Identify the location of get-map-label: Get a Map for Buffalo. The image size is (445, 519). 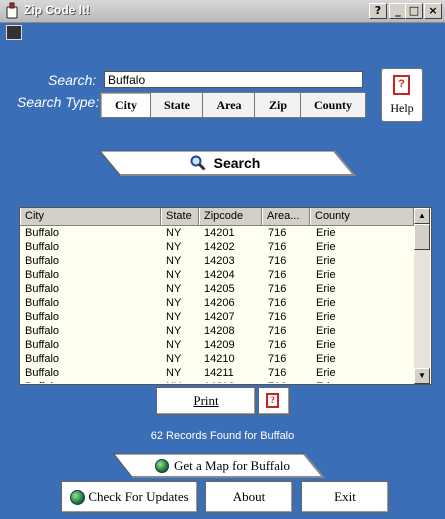
(232, 465).